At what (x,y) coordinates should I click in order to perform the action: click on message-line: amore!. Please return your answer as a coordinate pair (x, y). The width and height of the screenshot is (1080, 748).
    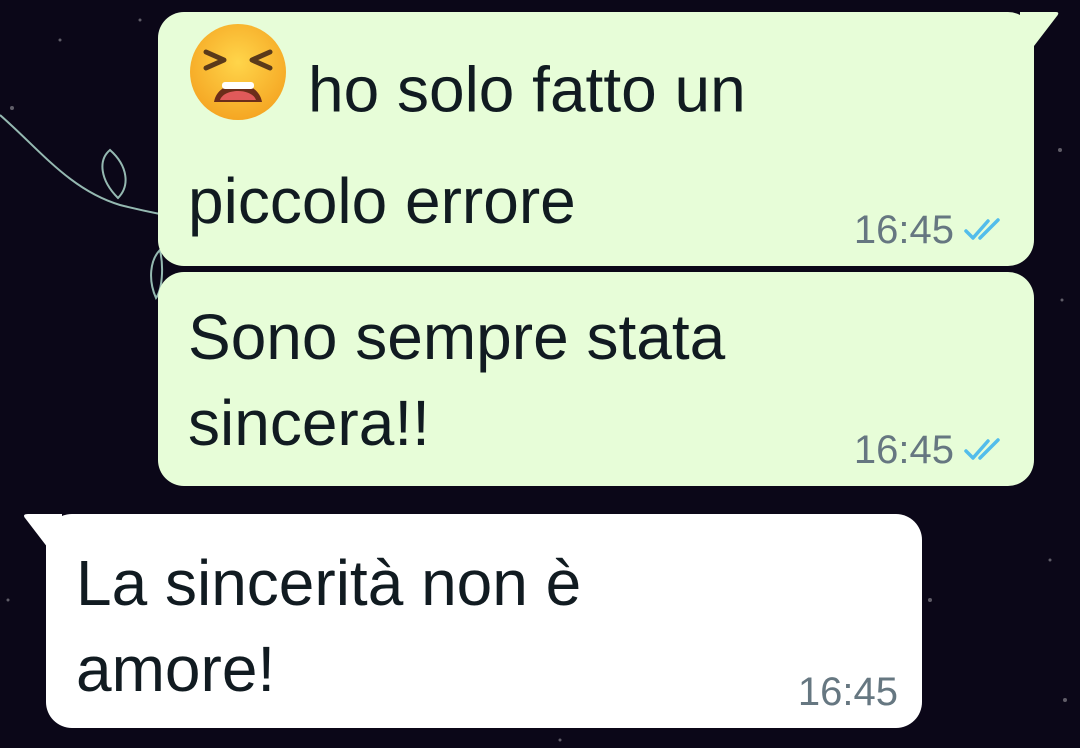
    Looking at the image, I should click on (176, 669).